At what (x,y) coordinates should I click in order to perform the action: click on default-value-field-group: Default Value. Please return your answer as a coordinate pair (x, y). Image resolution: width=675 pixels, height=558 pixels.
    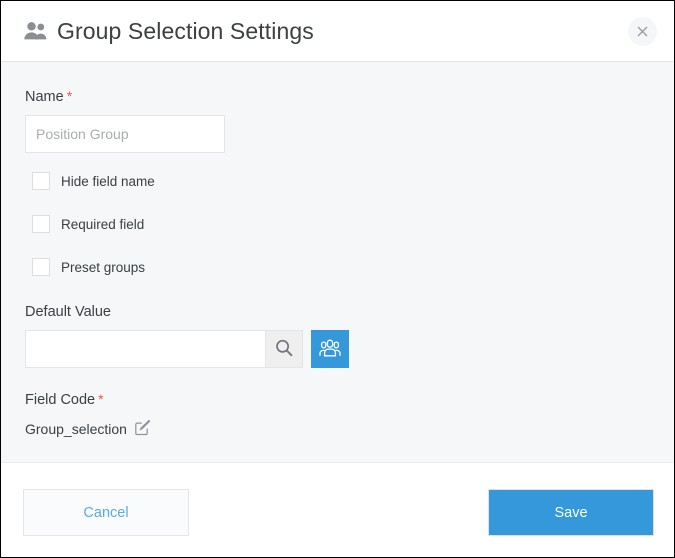
    Looking at the image, I should click on (337, 336).